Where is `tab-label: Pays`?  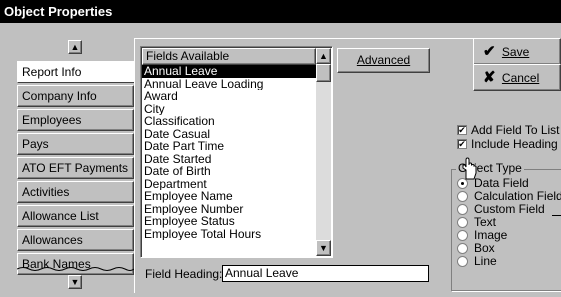 tab-label: Pays is located at coordinates (35, 144).